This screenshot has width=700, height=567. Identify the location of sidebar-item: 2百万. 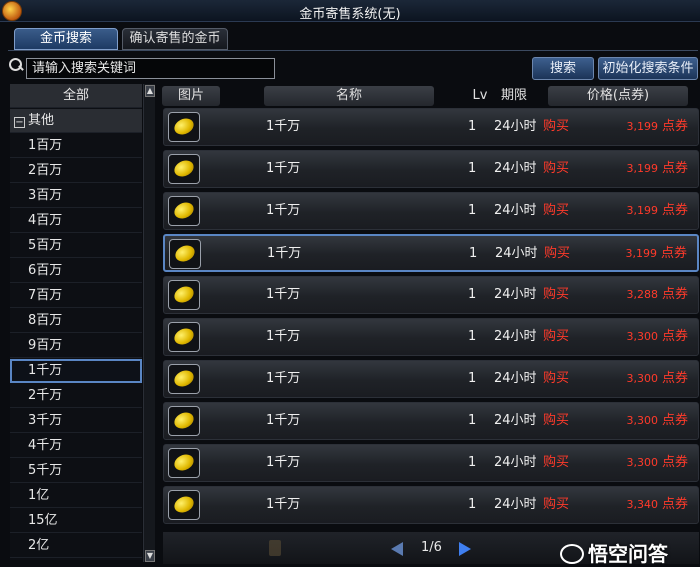
(76, 171).